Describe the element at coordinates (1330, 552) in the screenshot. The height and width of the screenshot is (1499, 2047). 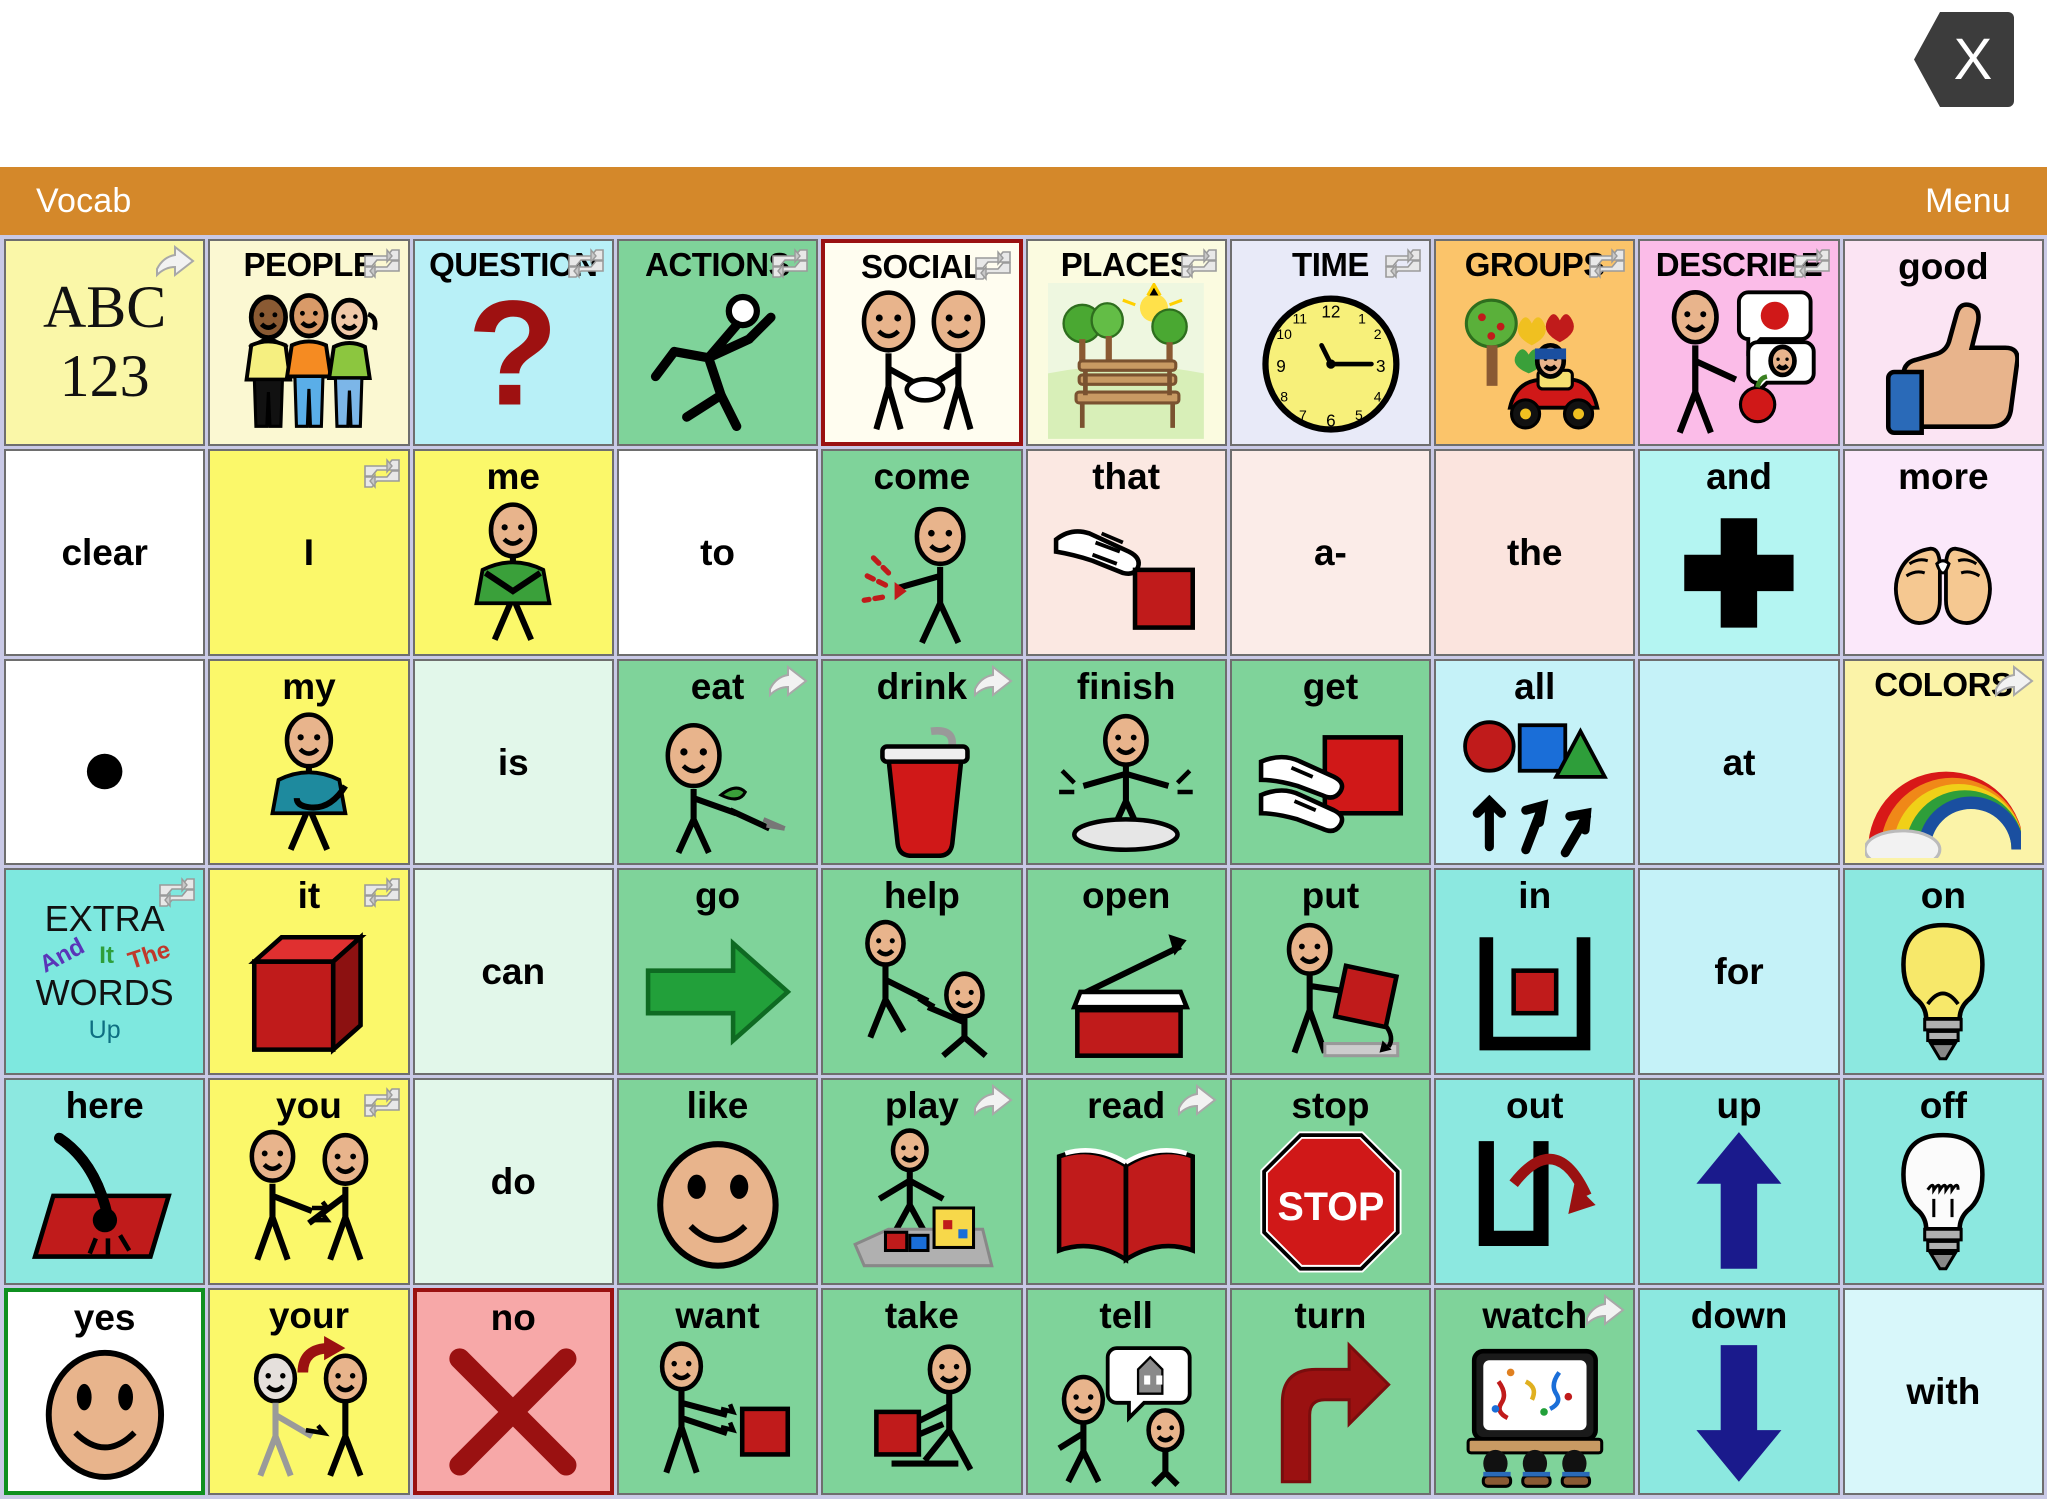
I see `board-cell-a-: a-` at that location.